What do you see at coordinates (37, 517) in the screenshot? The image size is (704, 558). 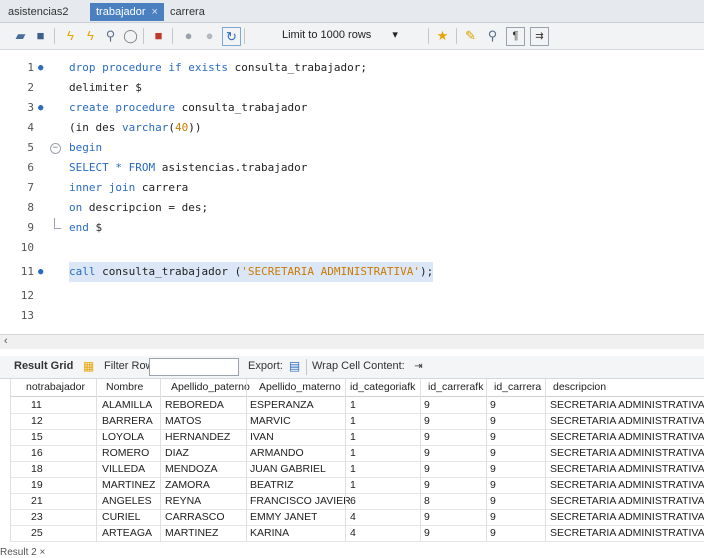 I see `table-cell: 23` at bounding box center [37, 517].